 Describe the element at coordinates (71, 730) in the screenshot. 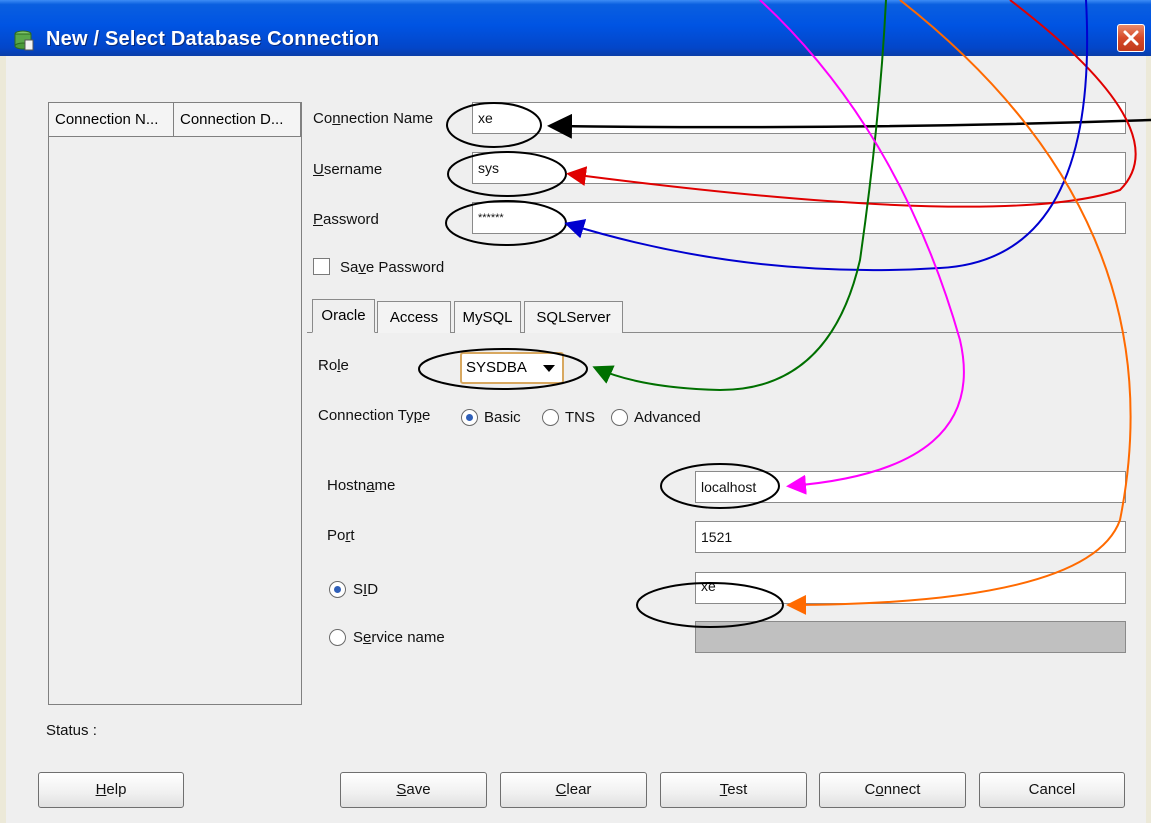

I see `status-label: Status :` at that location.